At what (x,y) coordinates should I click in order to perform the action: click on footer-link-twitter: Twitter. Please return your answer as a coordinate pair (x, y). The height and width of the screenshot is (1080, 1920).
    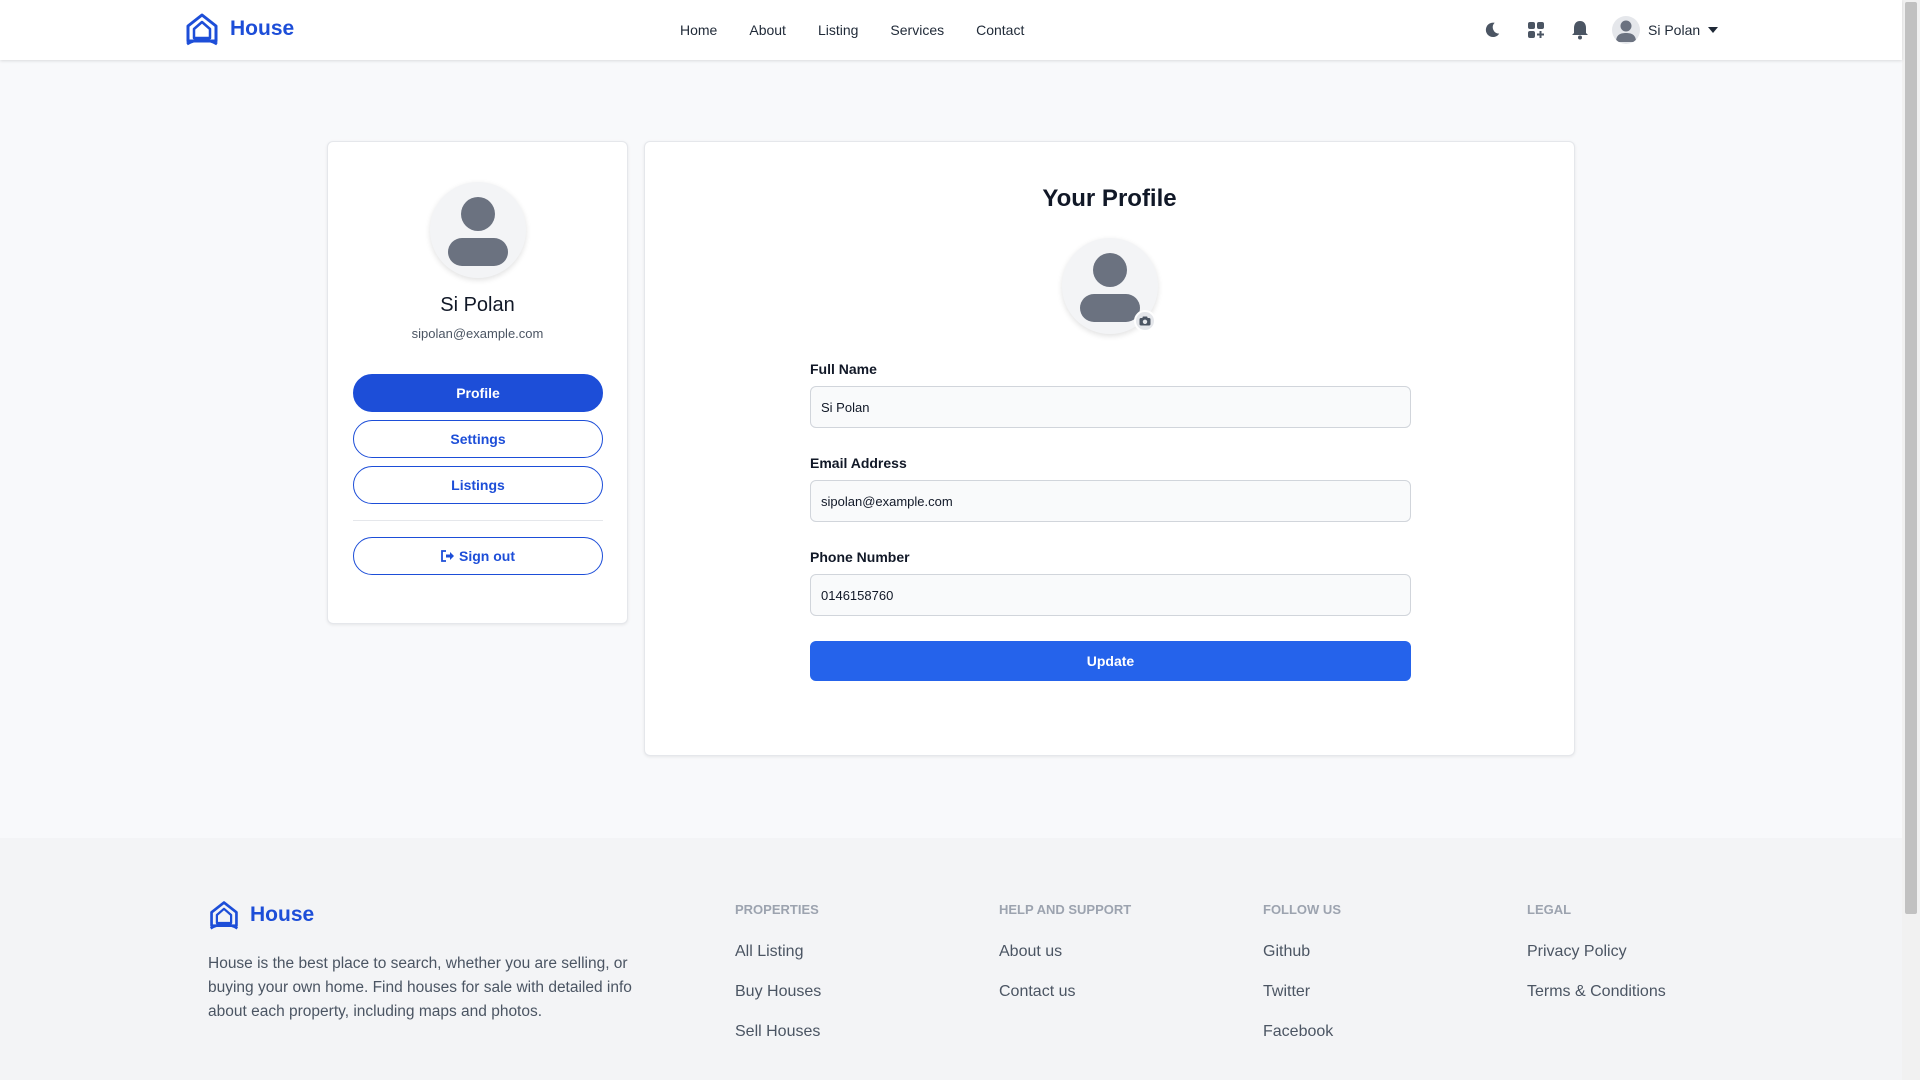
    Looking at the image, I should click on (1302, 993).